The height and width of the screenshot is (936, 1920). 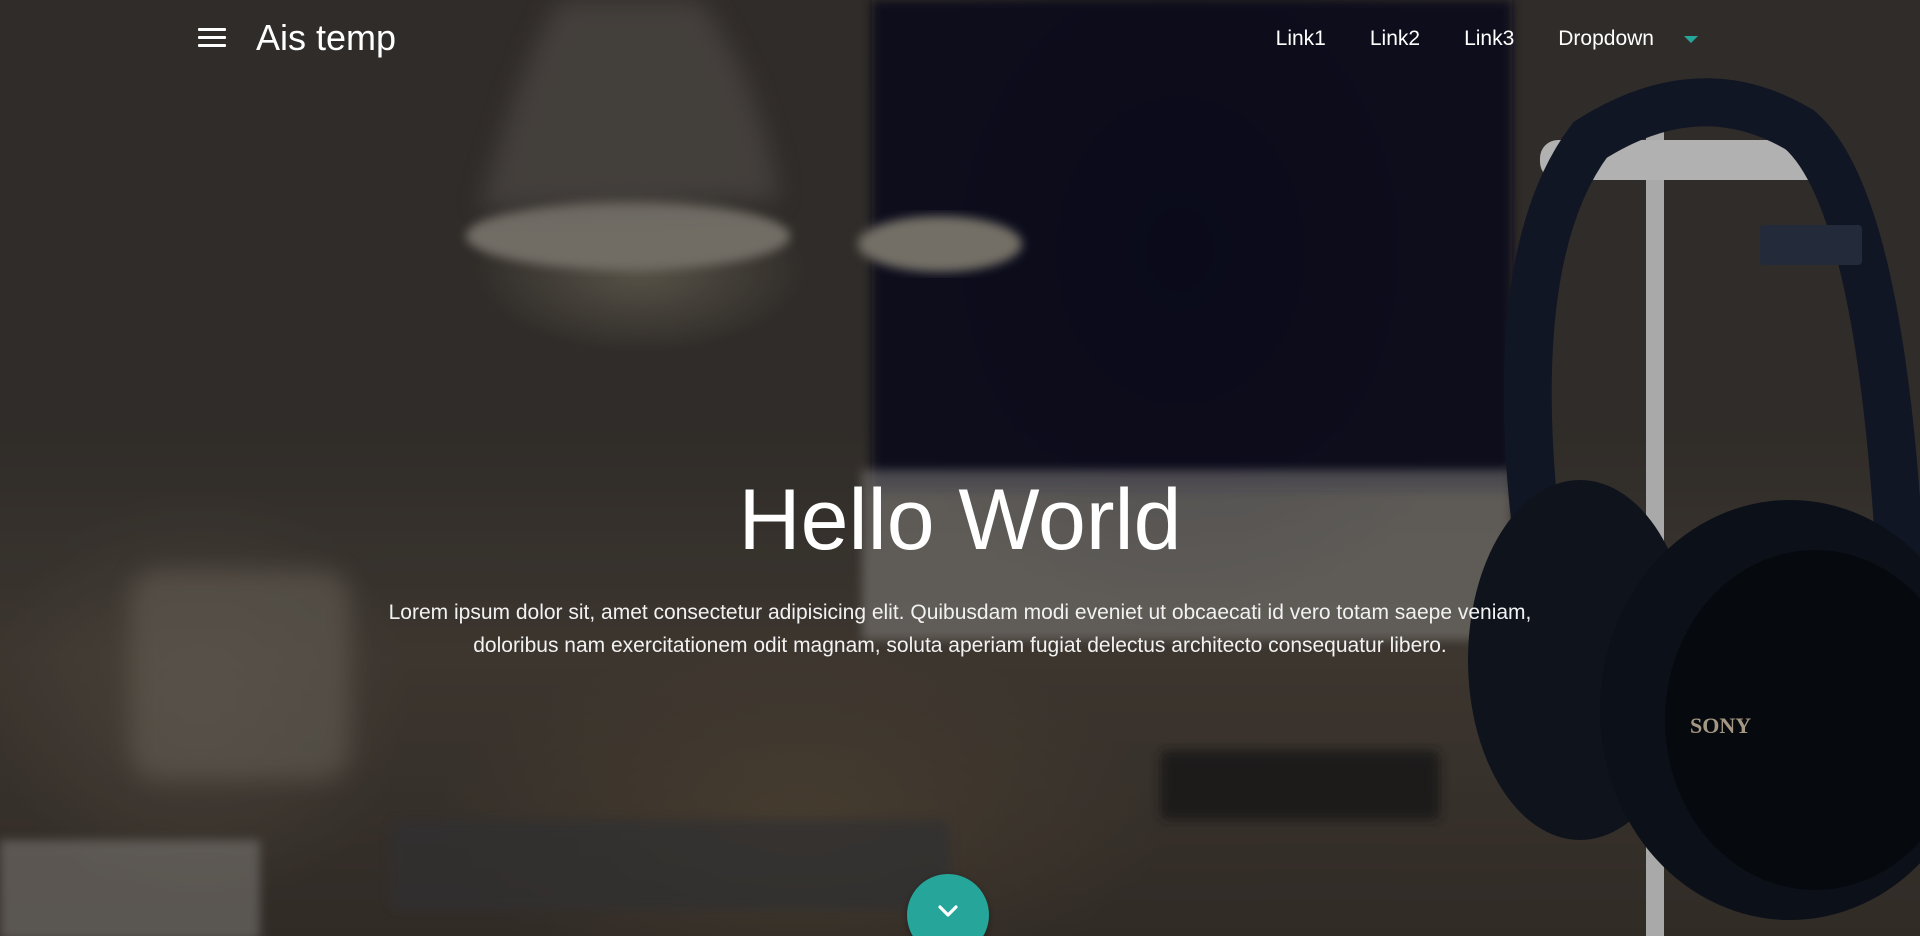 I want to click on hamburger-menu-icon, so click(x=212, y=39).